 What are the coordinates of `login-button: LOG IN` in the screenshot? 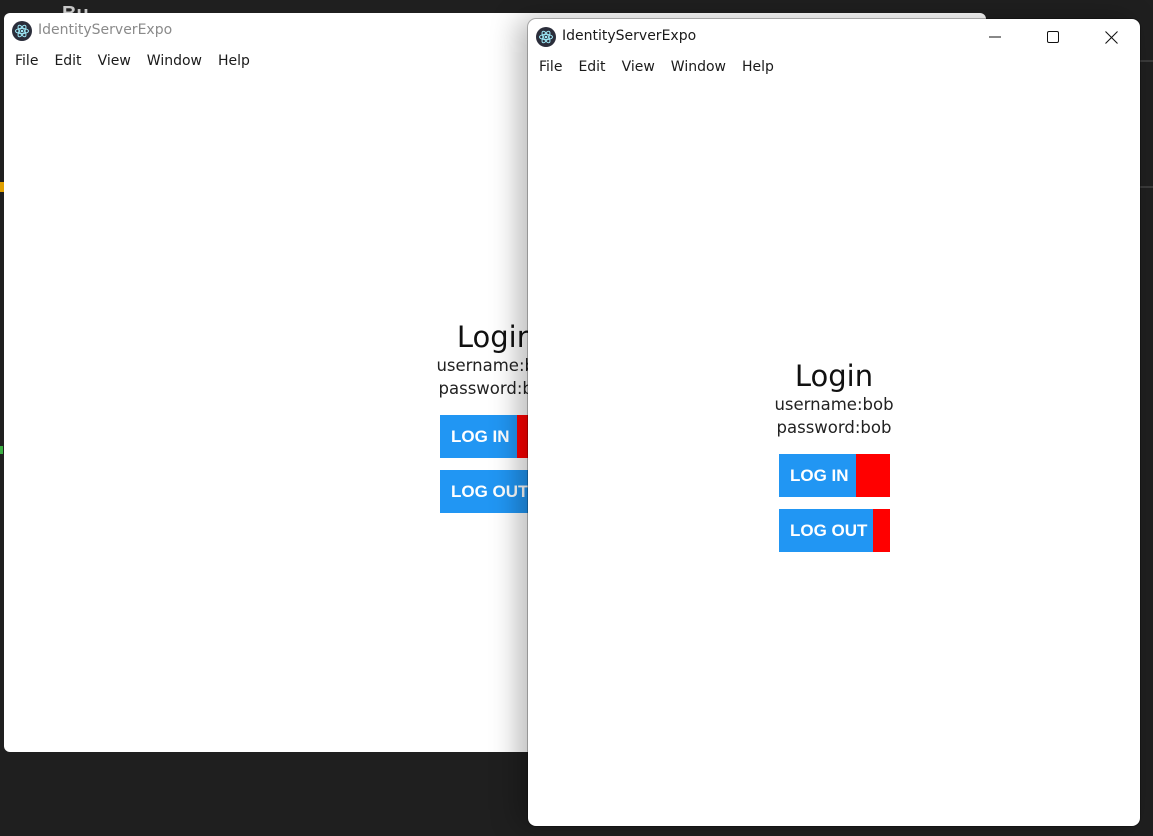 It's located at (834, 475).